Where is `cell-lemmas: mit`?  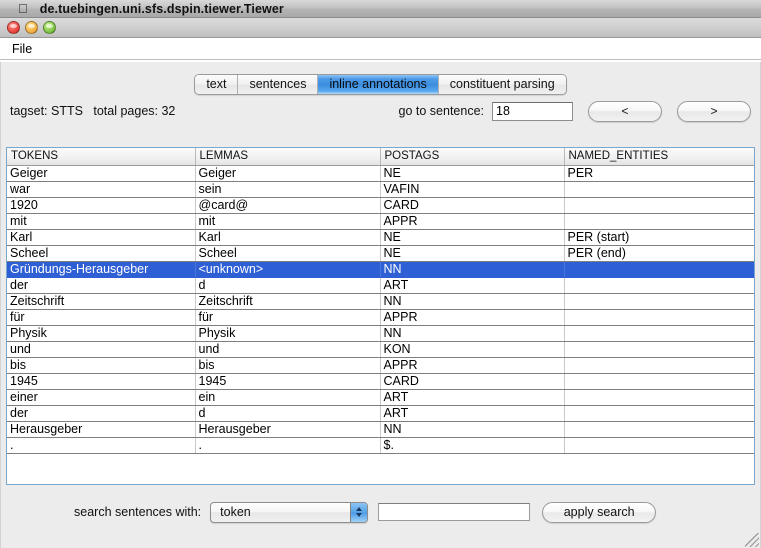
cell-lemmas: mit is located at coordinates (288, 221).